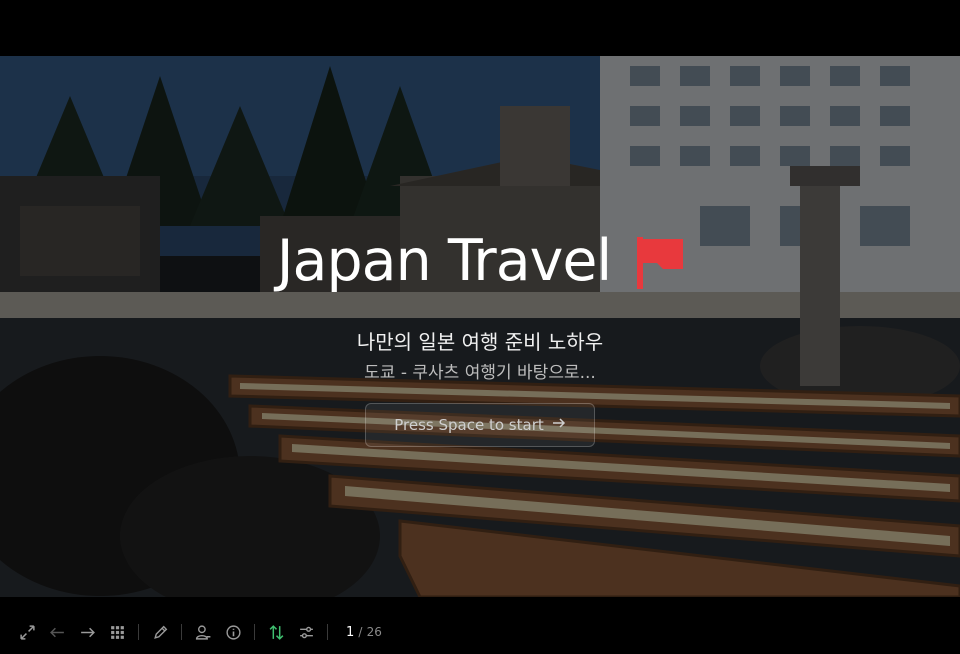 This screenshot has height=654, width=960. I want to click on total-slide-count: 26, so click(374, 631).